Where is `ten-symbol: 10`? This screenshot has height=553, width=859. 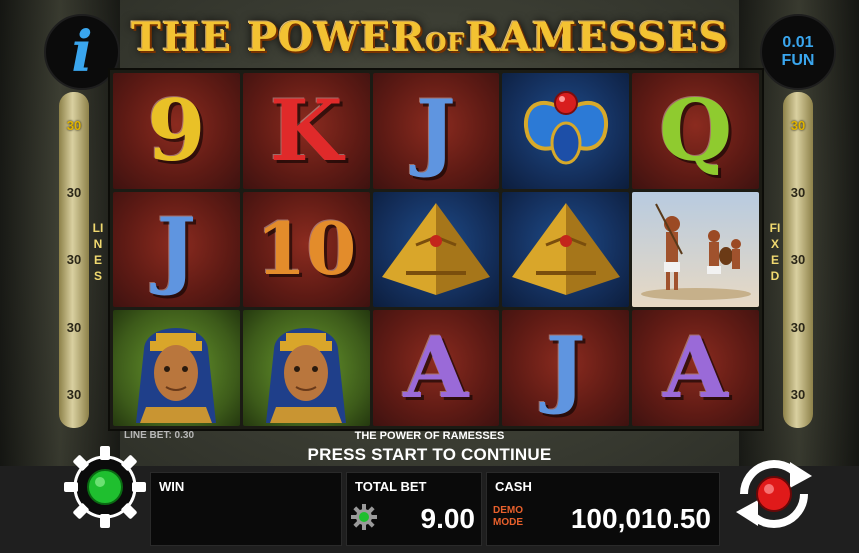
ten-symbol: 10 is located at coordinates (306, 249).